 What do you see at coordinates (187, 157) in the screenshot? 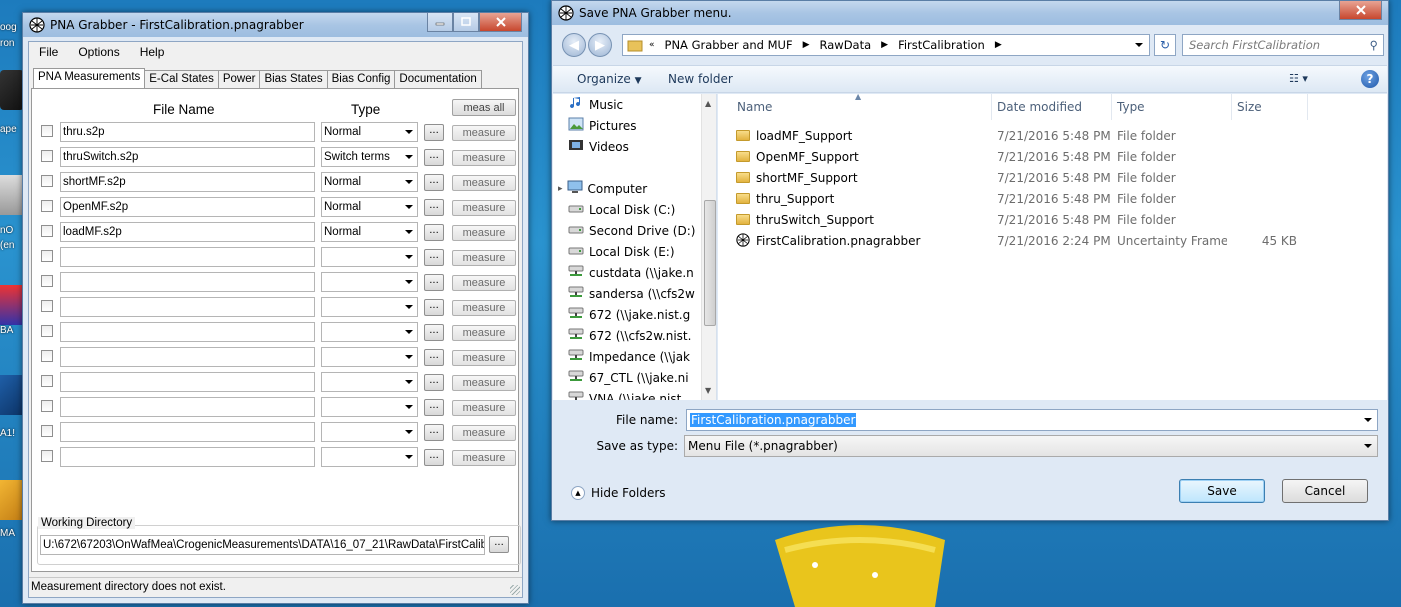
I see `file-name-input: thruSwitch.s2p` at bounding box center [187, 157].